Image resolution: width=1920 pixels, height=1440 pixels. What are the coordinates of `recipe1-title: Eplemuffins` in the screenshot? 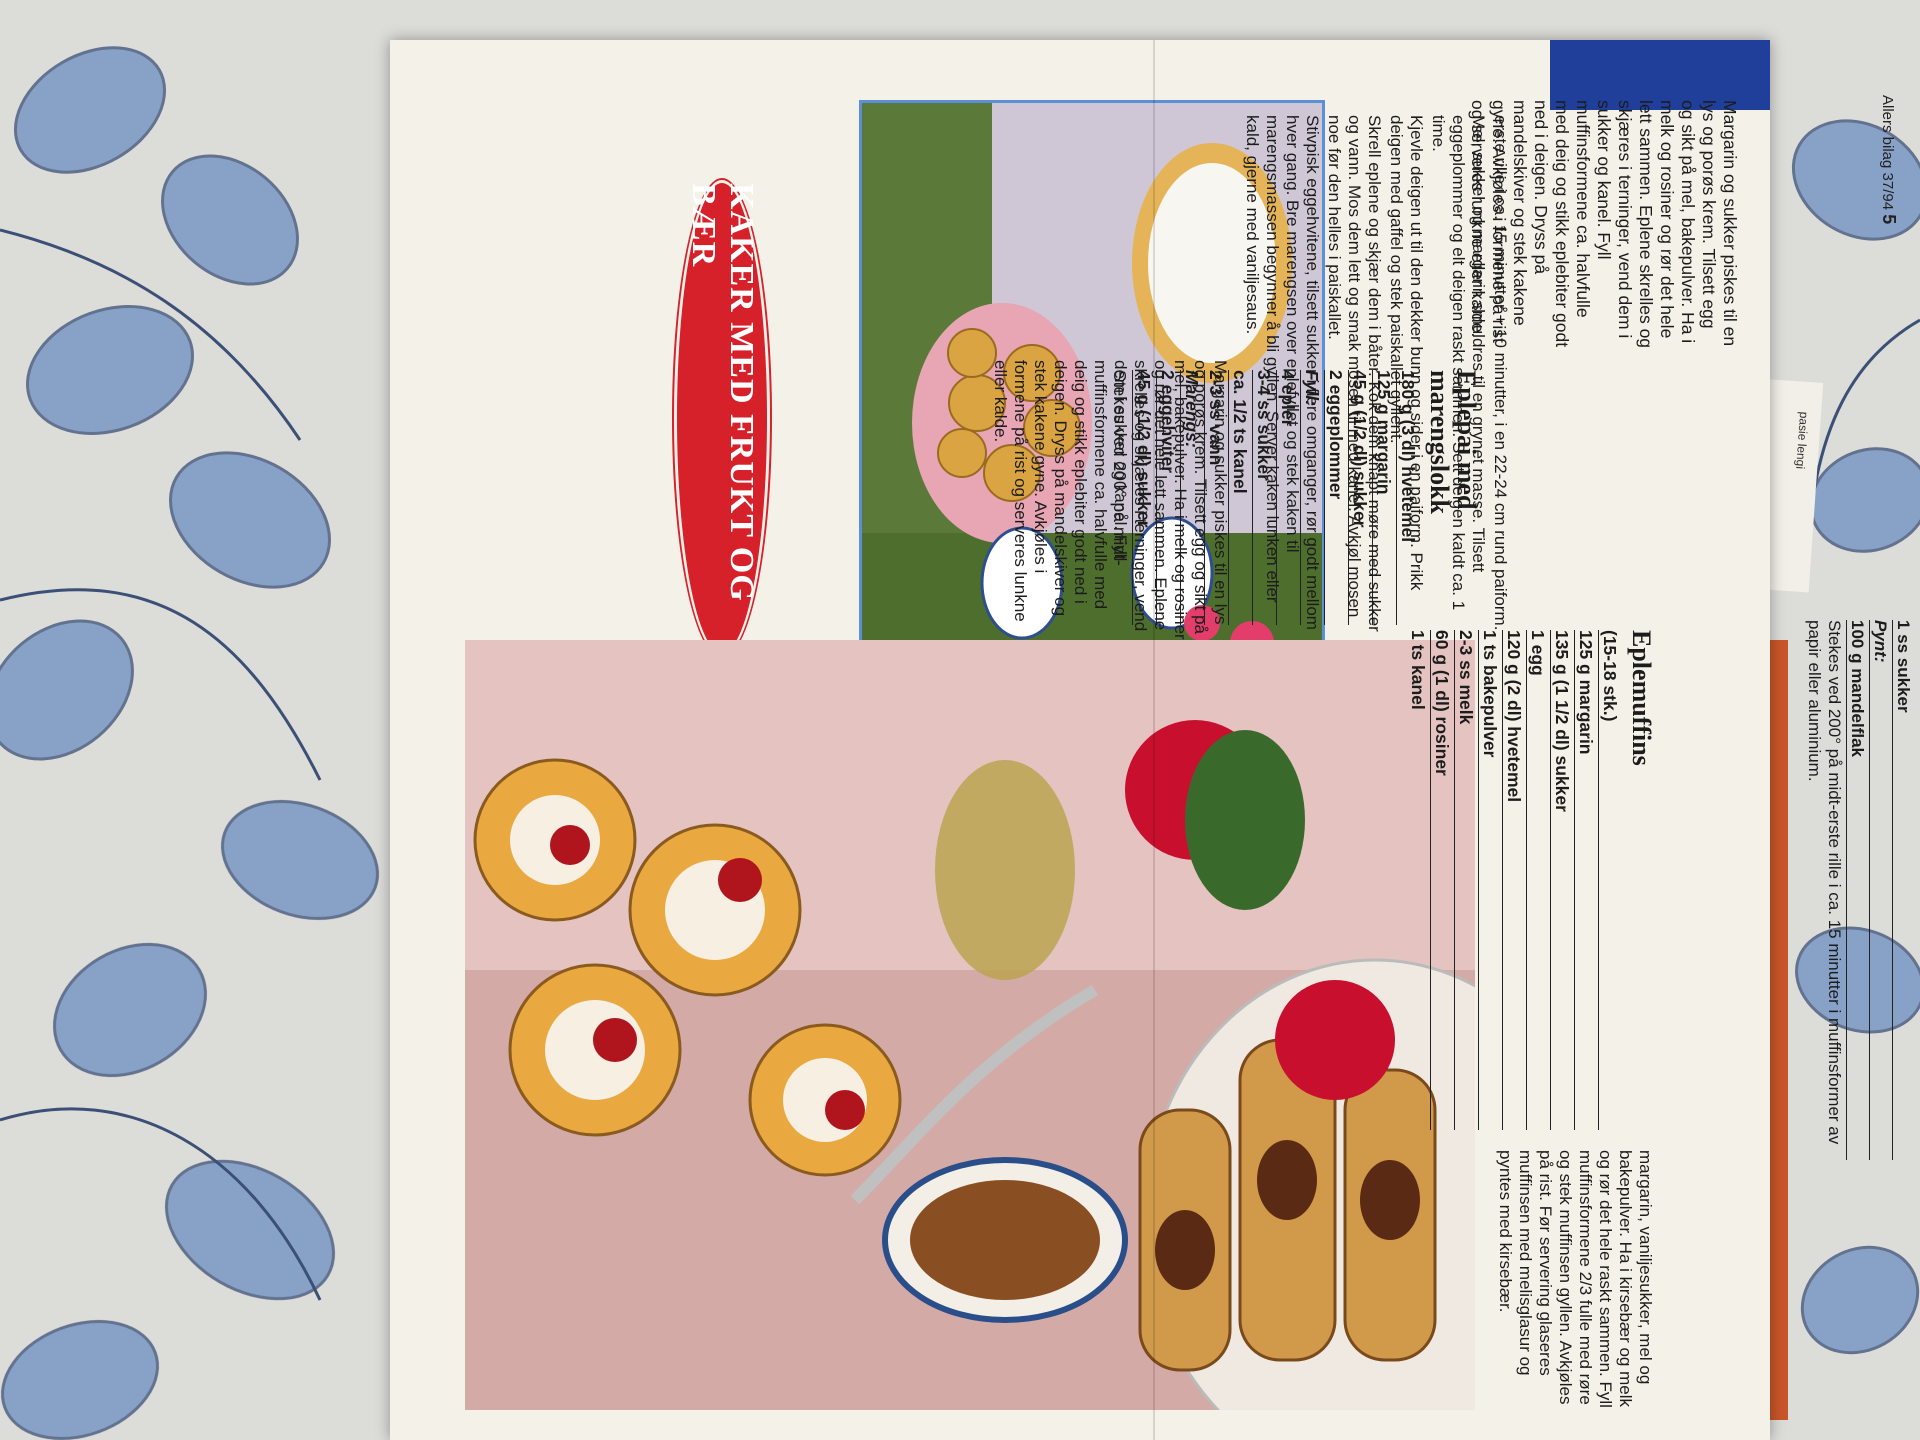 It's located at (1641, 698).